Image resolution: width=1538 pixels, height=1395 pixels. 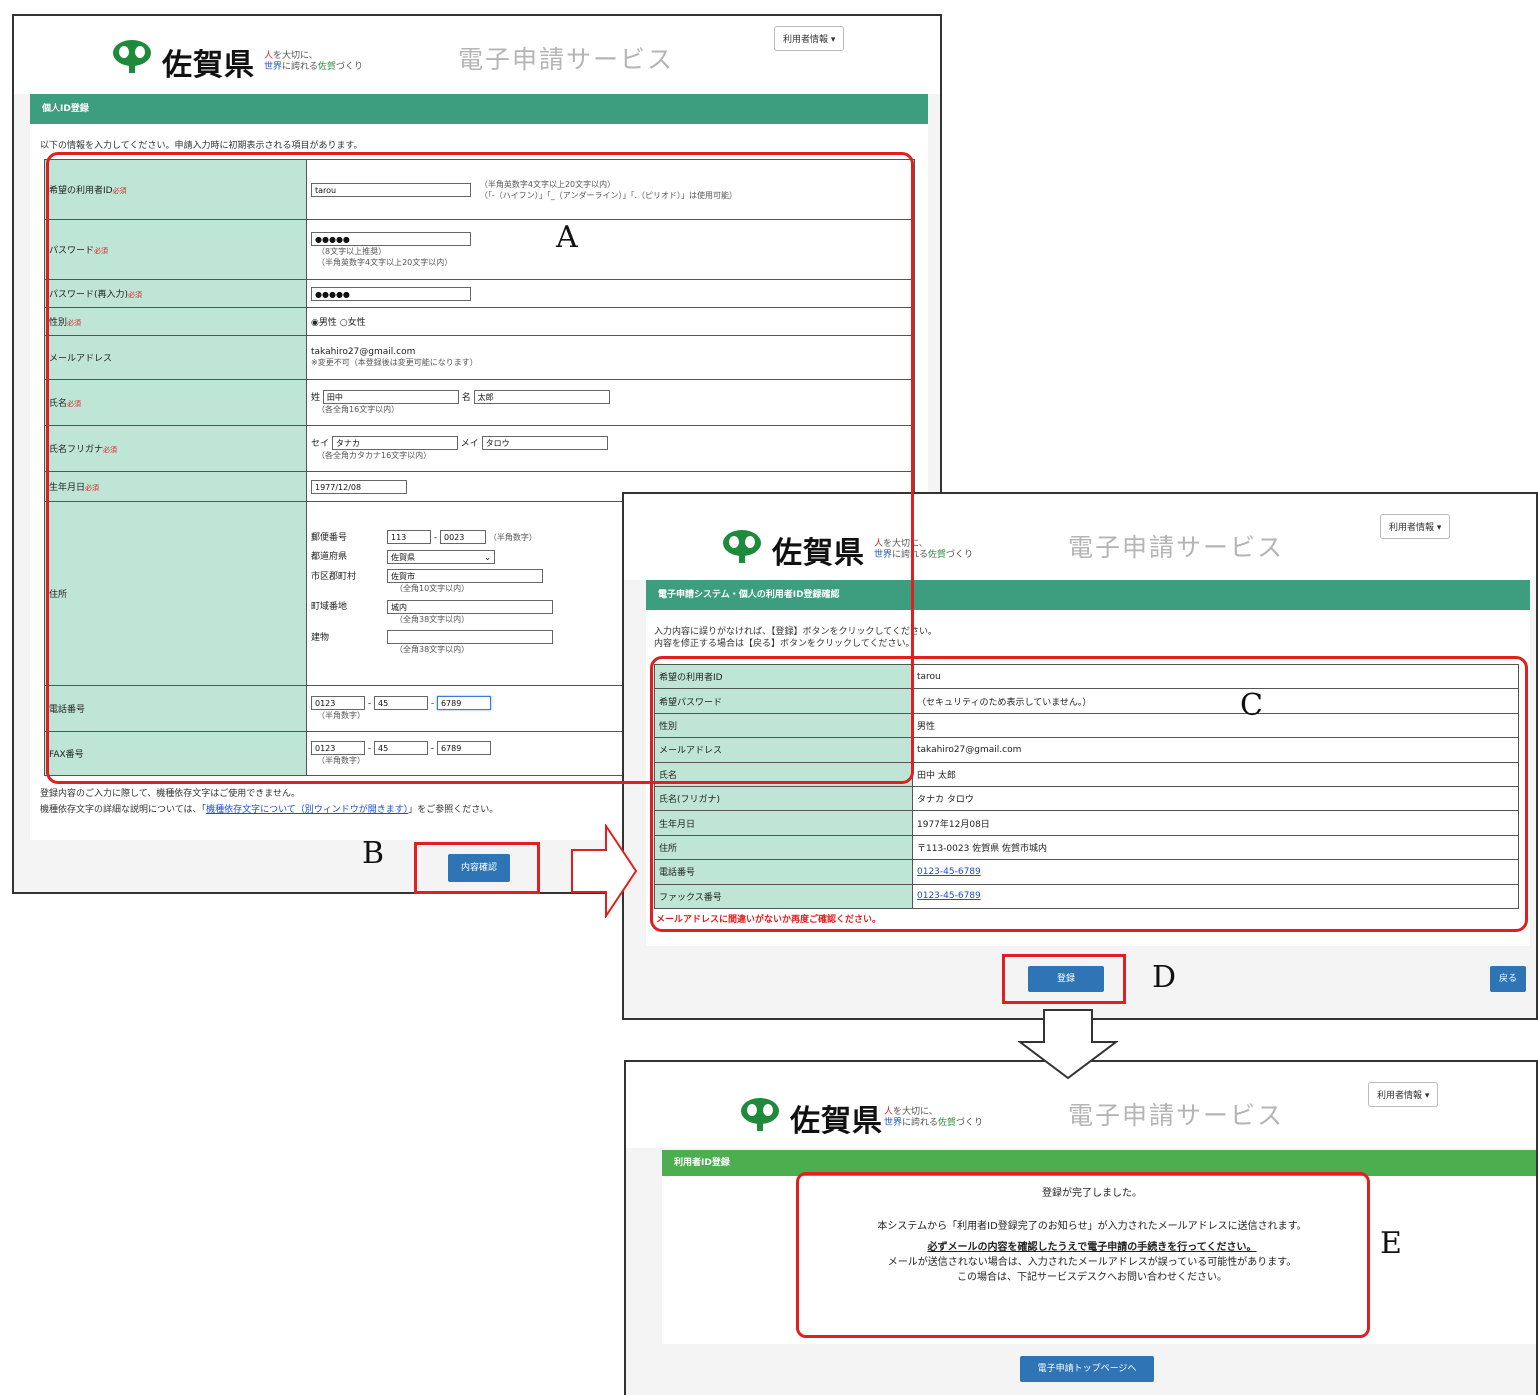 I want to click on highlight-box-c, so click(x=1089, y=794).